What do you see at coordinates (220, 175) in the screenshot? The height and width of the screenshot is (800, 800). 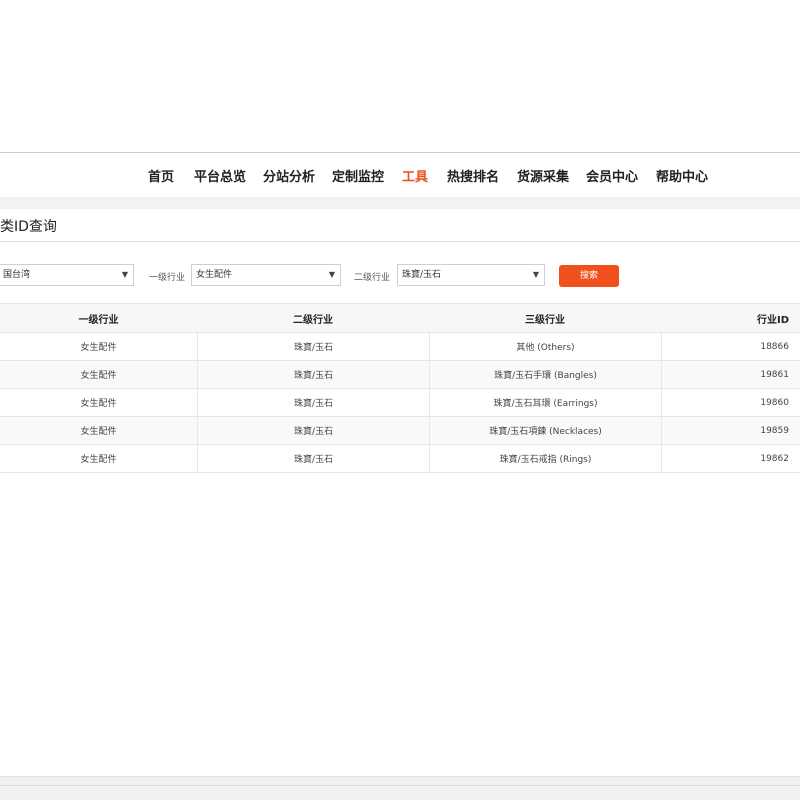 I see `nav-item-platform-overview: 平台总览` at bounding box center [220, 175].